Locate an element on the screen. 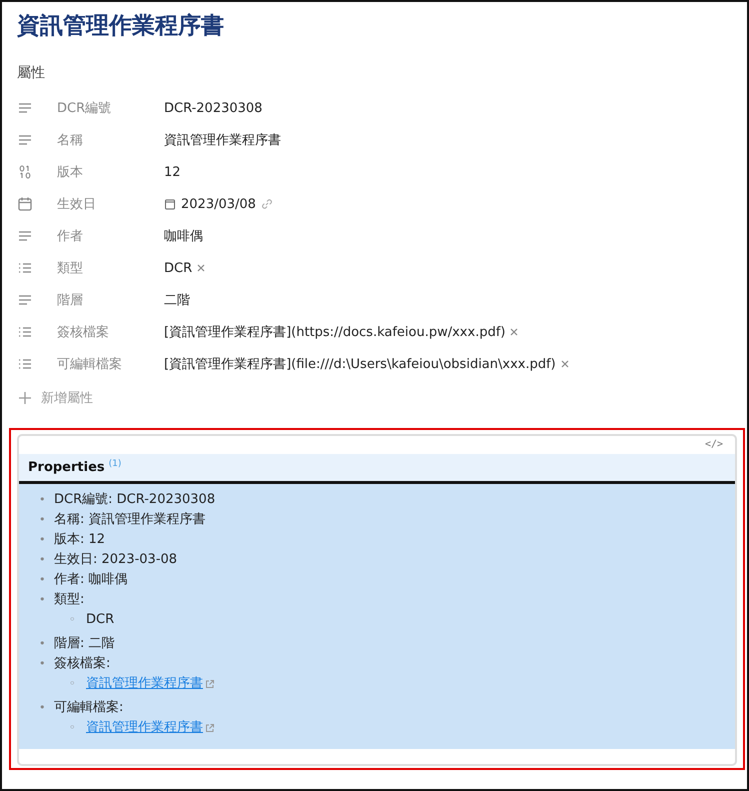 The width and height of the screenshot is (749, 791). property-value: 咖啡偶 is located at coordinates (183, 236).